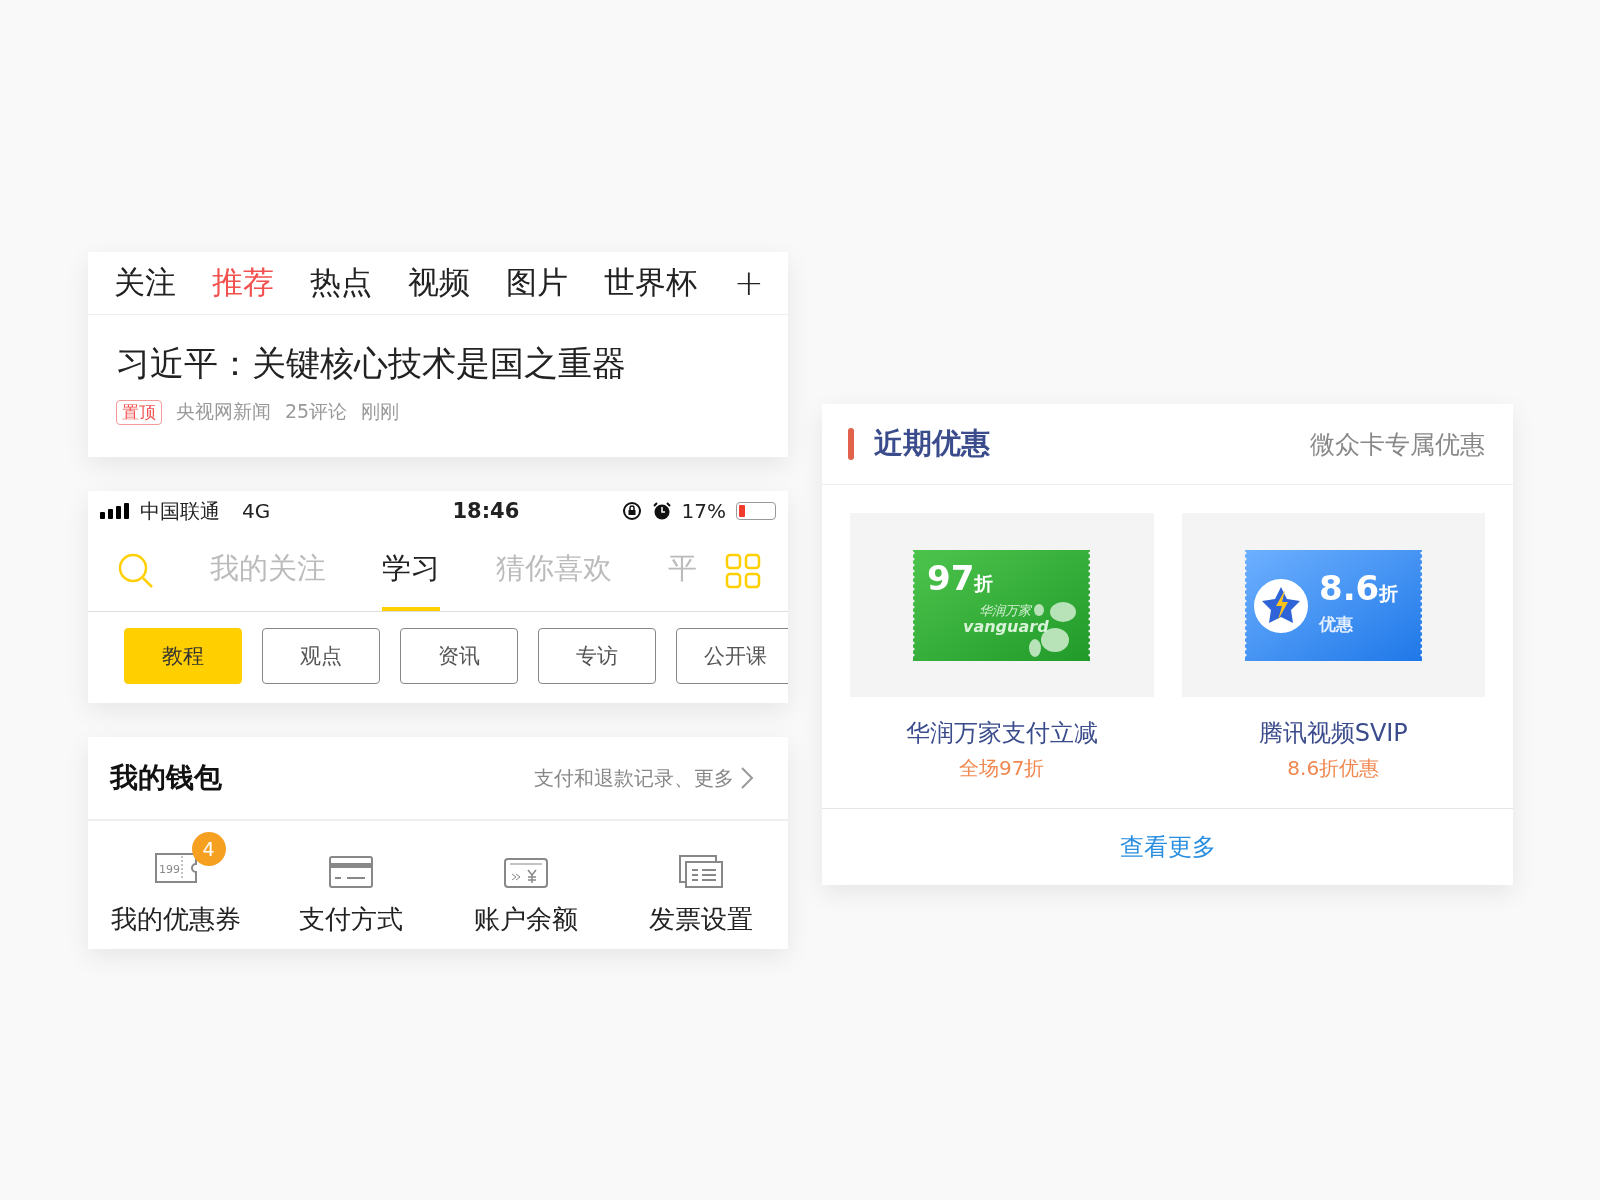 This screenshot has height=1200, width=1600. What do you see at coordinates (1002, 768) in the screenshot?
I see `offer-detail: 全场97折` at bounding box center [1002, 768].